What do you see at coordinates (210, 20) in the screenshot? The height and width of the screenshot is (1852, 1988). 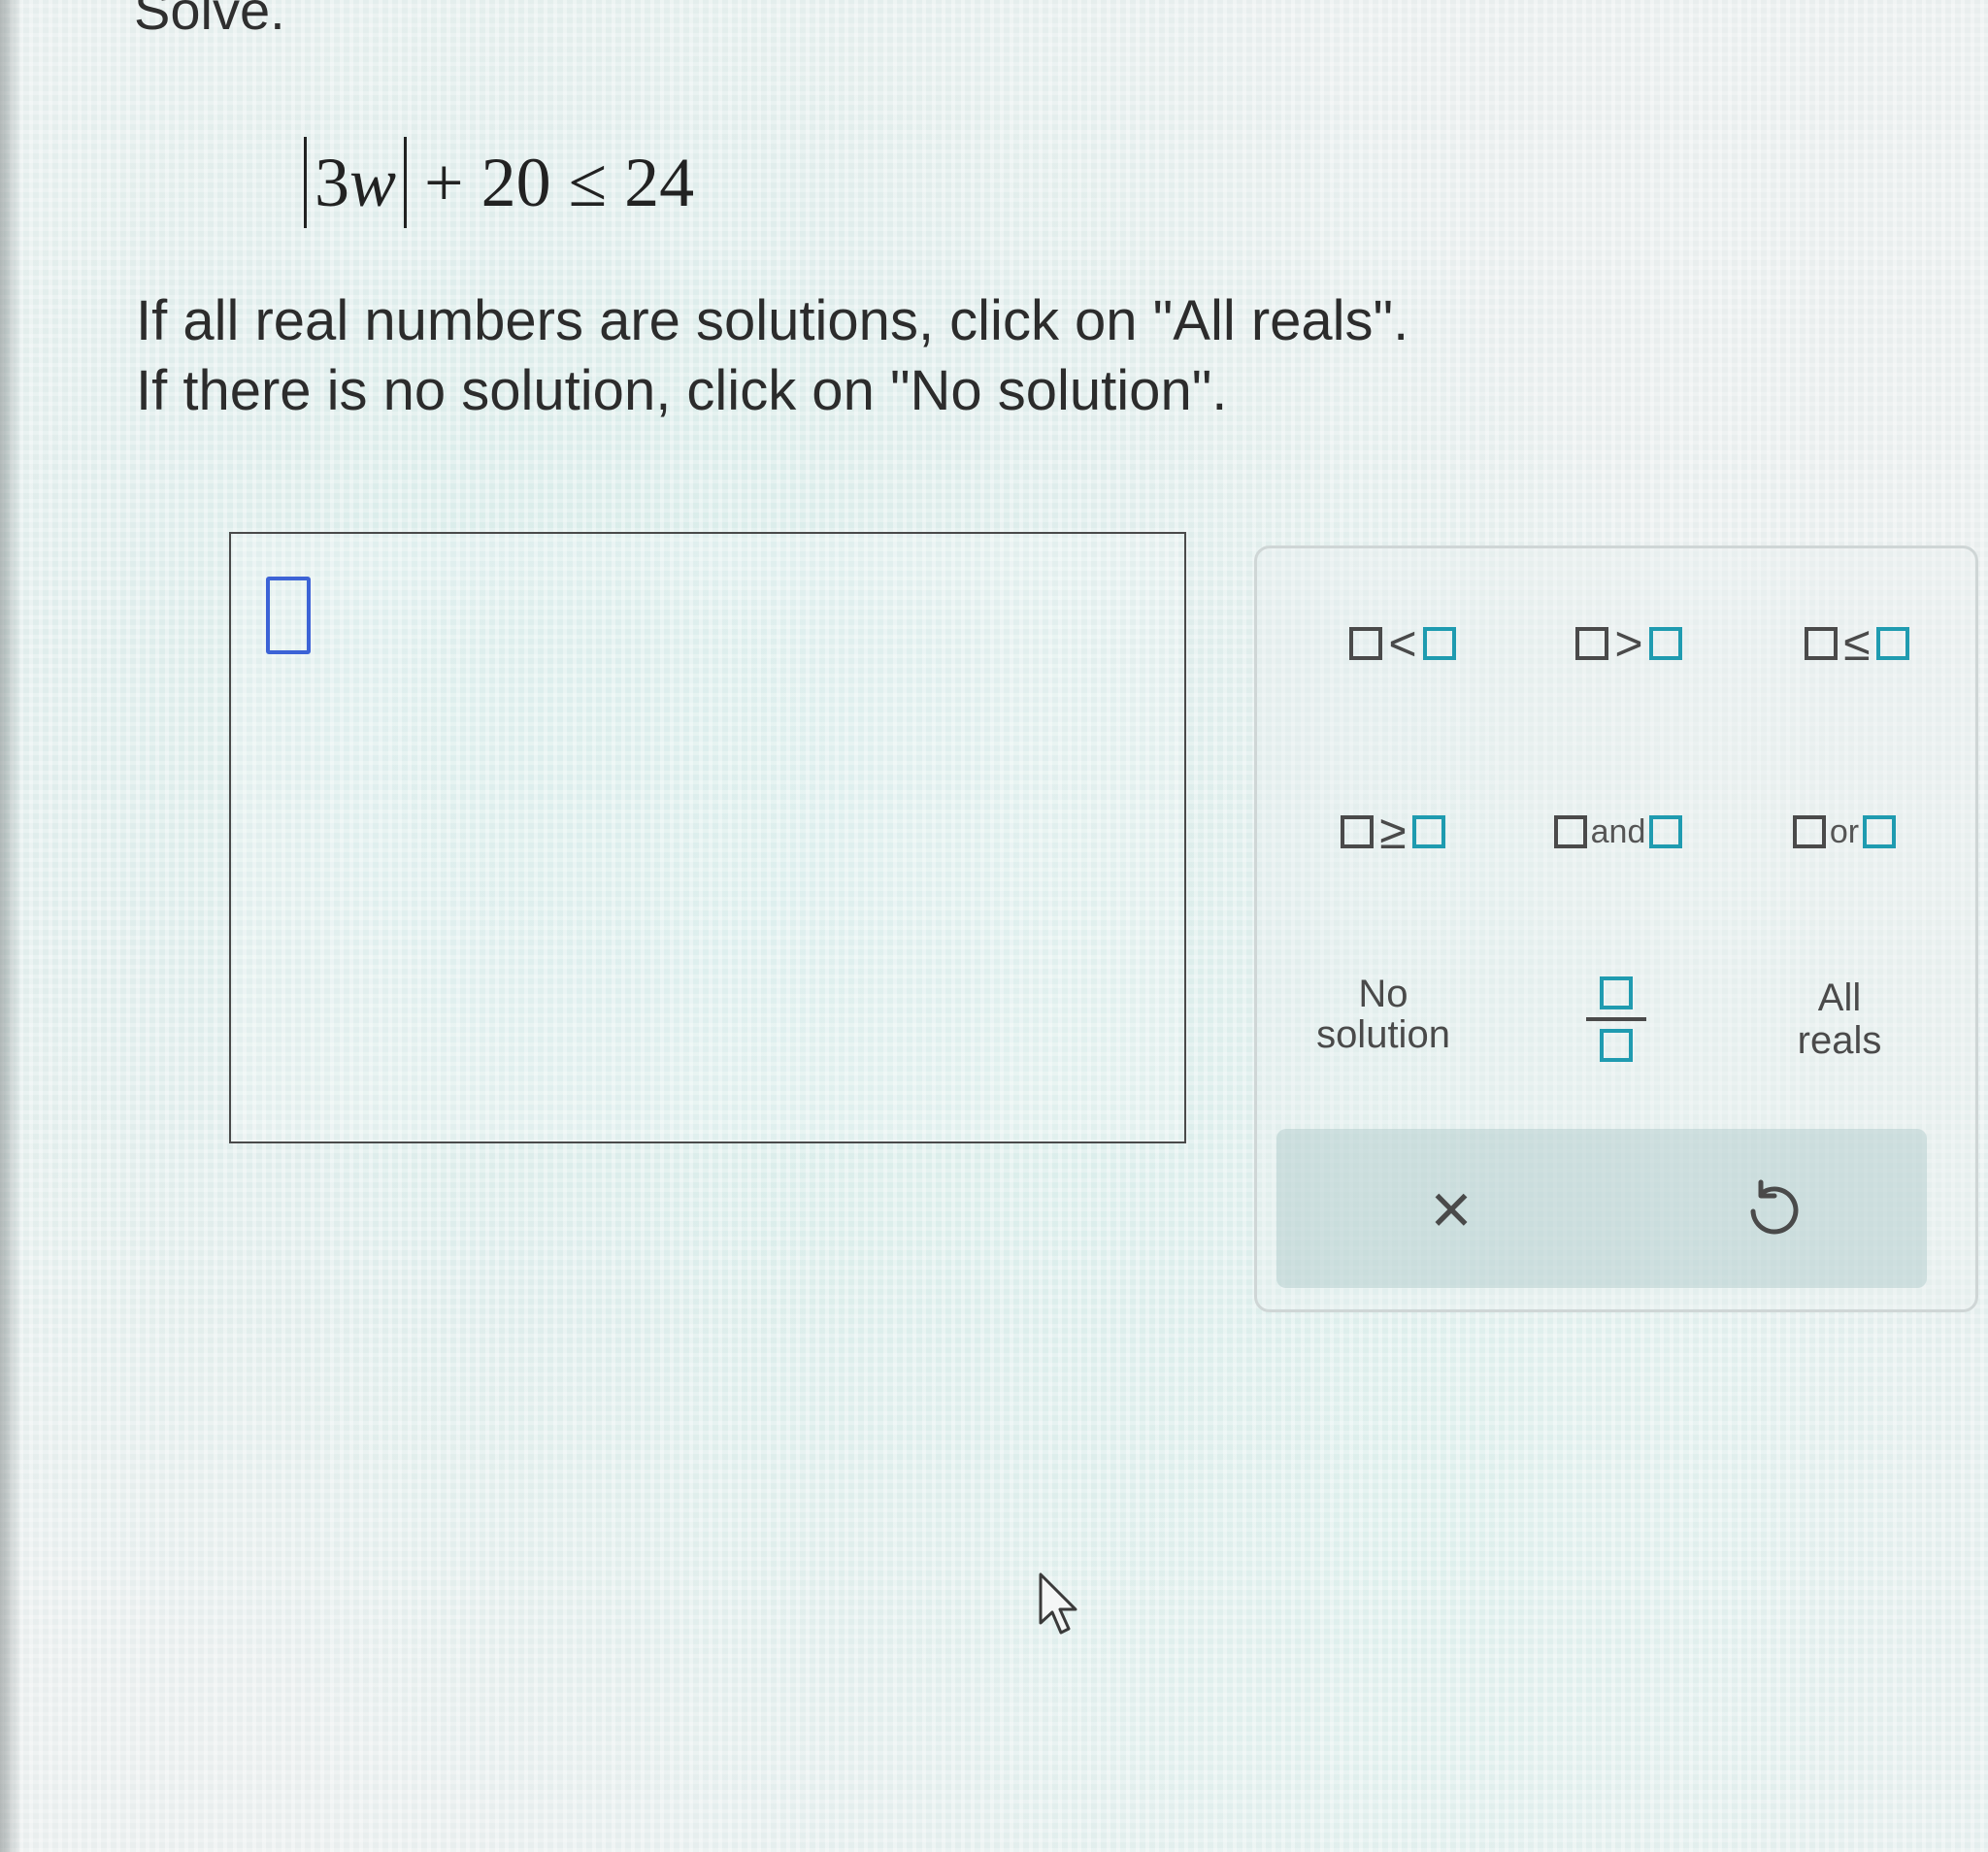 I see `problem-heading: Solve.` at bounding box center [210, 20].